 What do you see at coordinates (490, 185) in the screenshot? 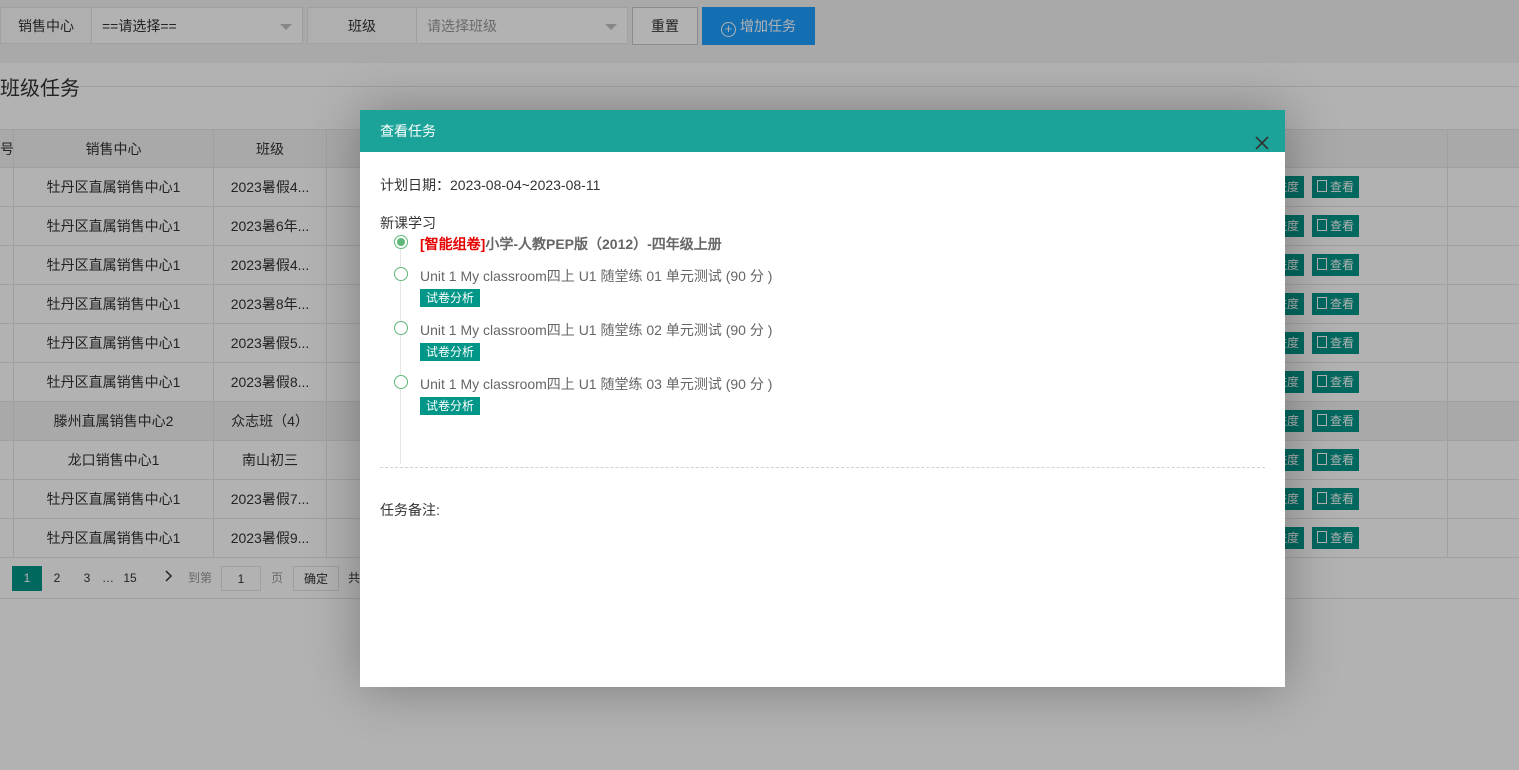
I see `plan-date: 计划日期：2023-08-04~2023-08-11` at bounding box center [490, 185].